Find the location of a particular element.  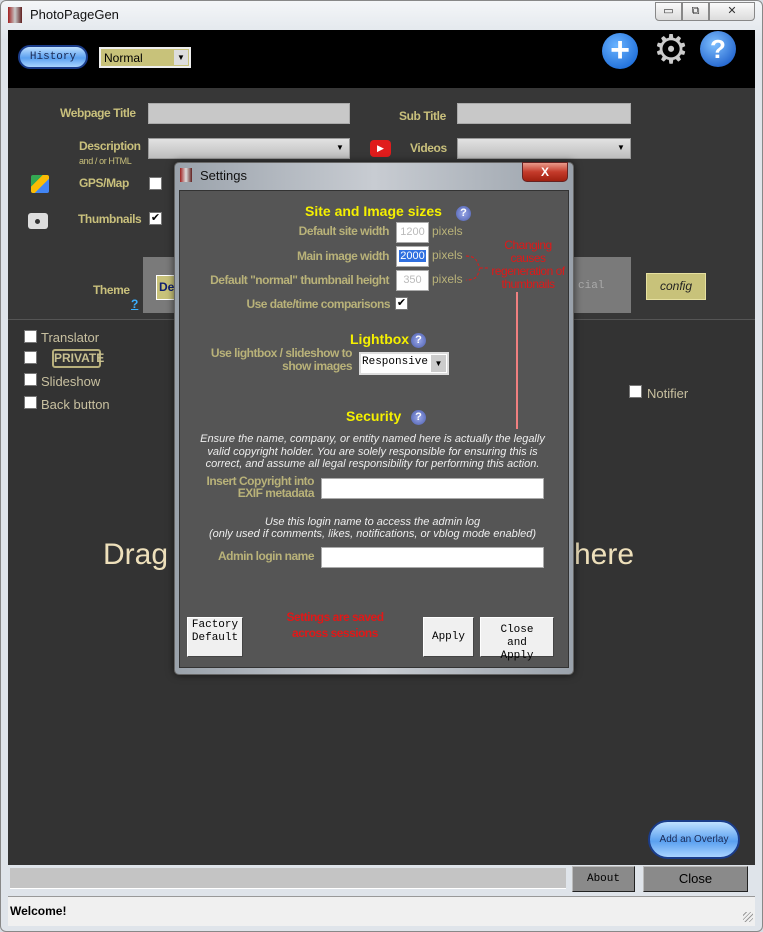

app-icon is located at coordinates (15, 15).